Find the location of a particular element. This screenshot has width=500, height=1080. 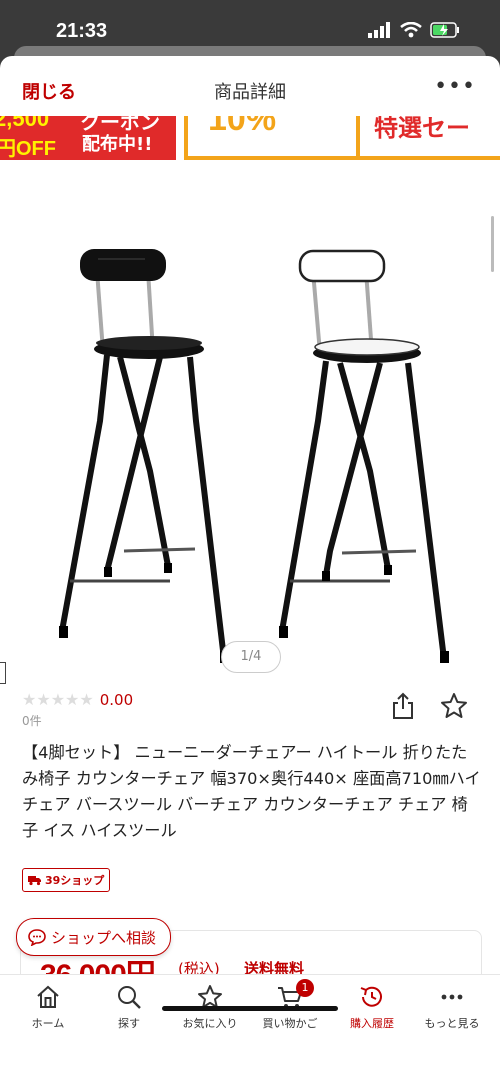

status-icons is located at coordinates (414, 30).